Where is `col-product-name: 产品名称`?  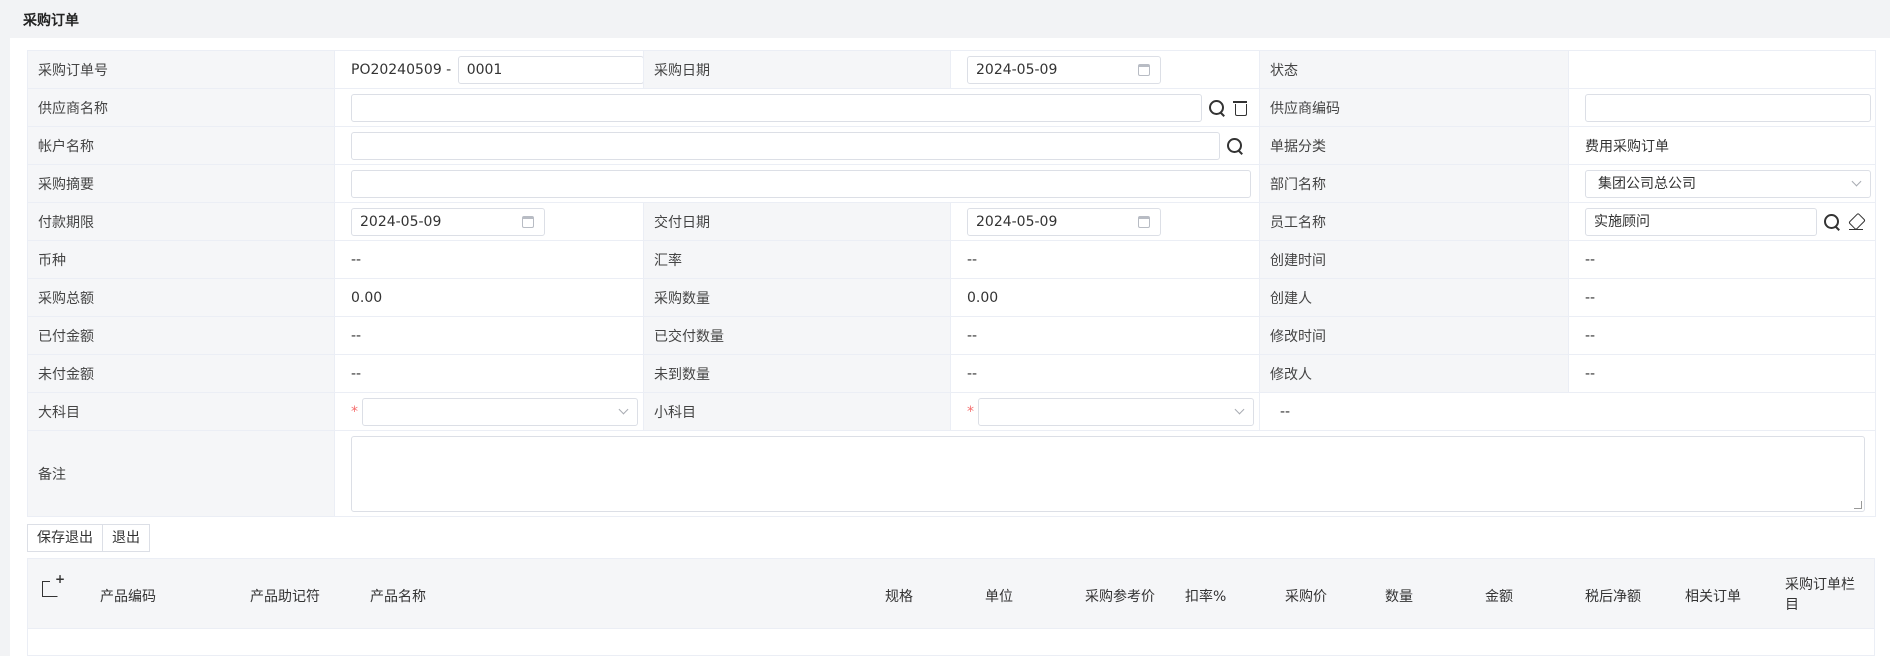
col-product-name: 产品名称 is located at coordinates (398, 597).